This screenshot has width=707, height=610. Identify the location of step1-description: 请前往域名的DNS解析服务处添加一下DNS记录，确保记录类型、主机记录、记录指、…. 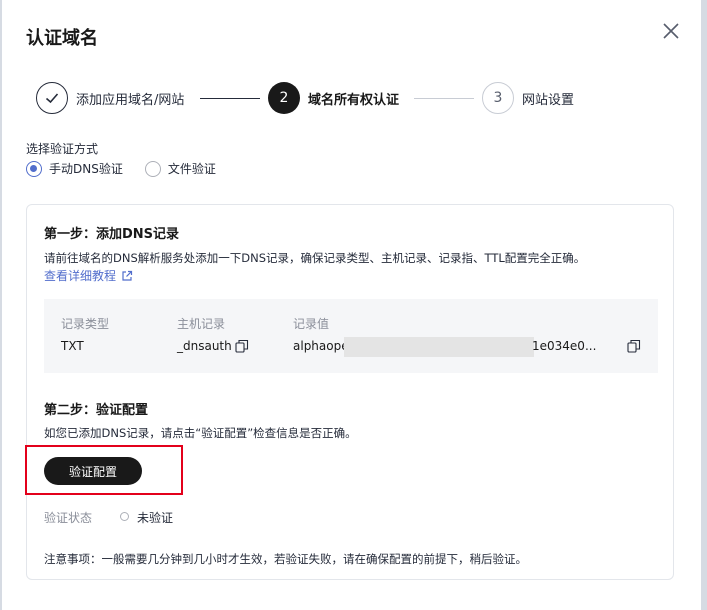
(315, 258).